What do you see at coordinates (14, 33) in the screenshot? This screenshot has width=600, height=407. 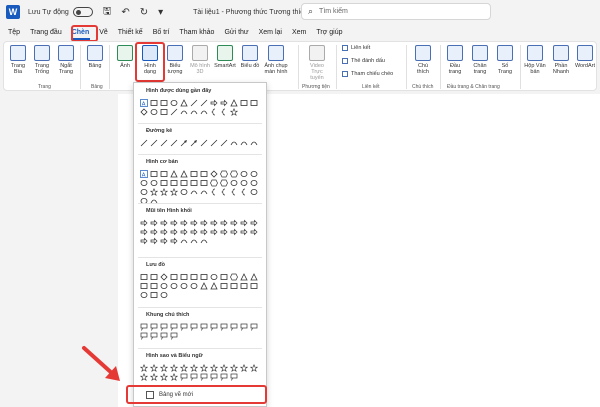 I see `tab-file: Tệp` at bounding box center [14, 33].